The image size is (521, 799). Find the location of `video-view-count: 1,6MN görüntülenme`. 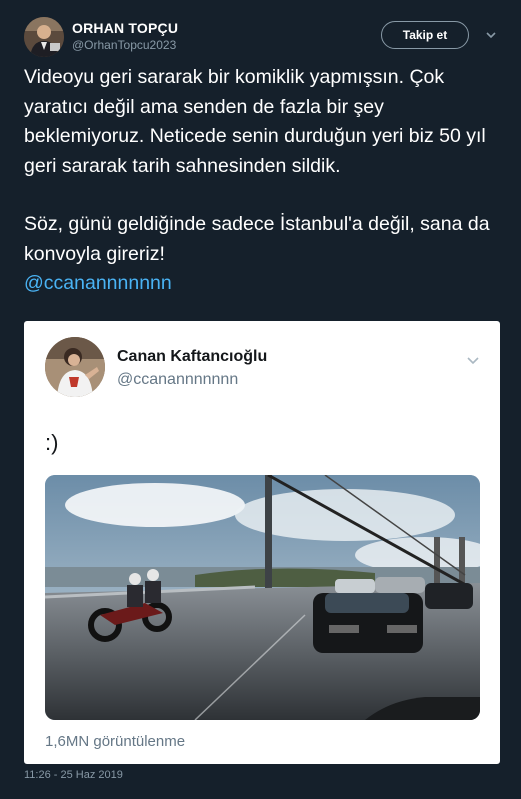

video-view-count: 1,6MN görüntülenme is located at coordinates (115, 741).